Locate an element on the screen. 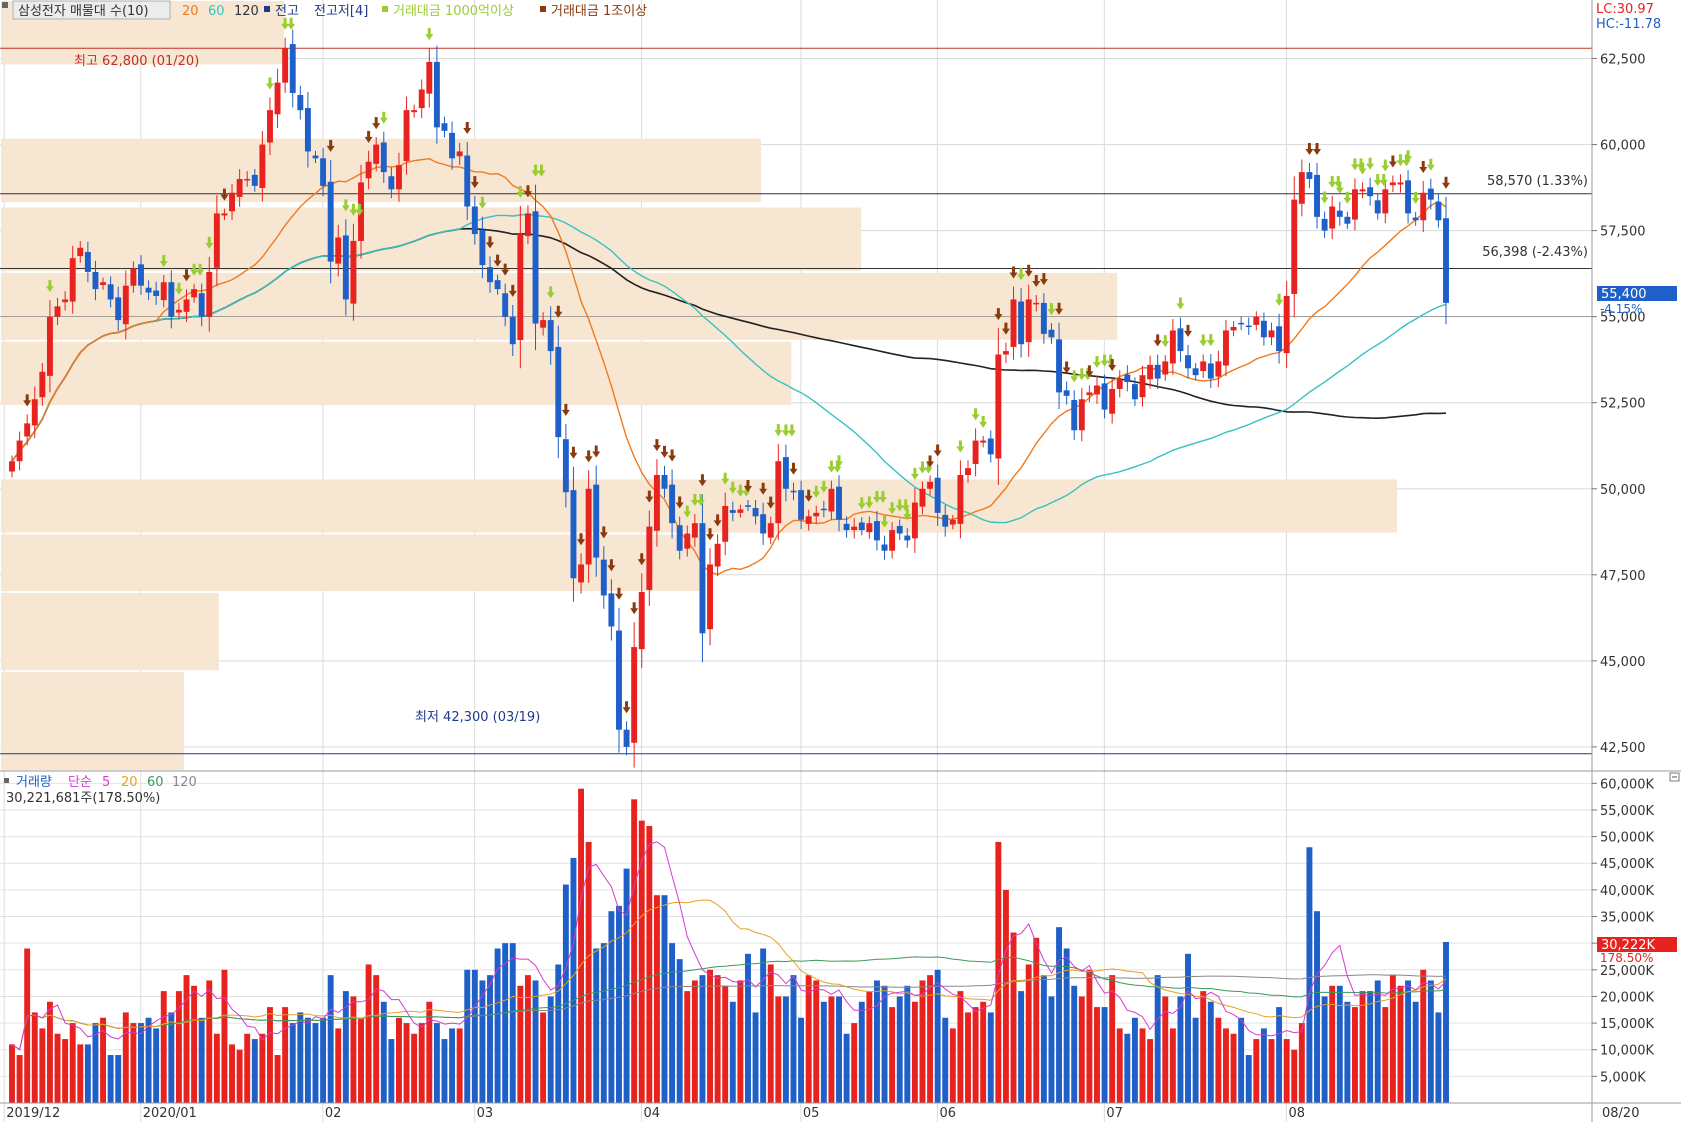 Image resolution: width=1681 pixels, height=1122 pixels. legend-ma120: 120 is located at coordinates (246, 11).